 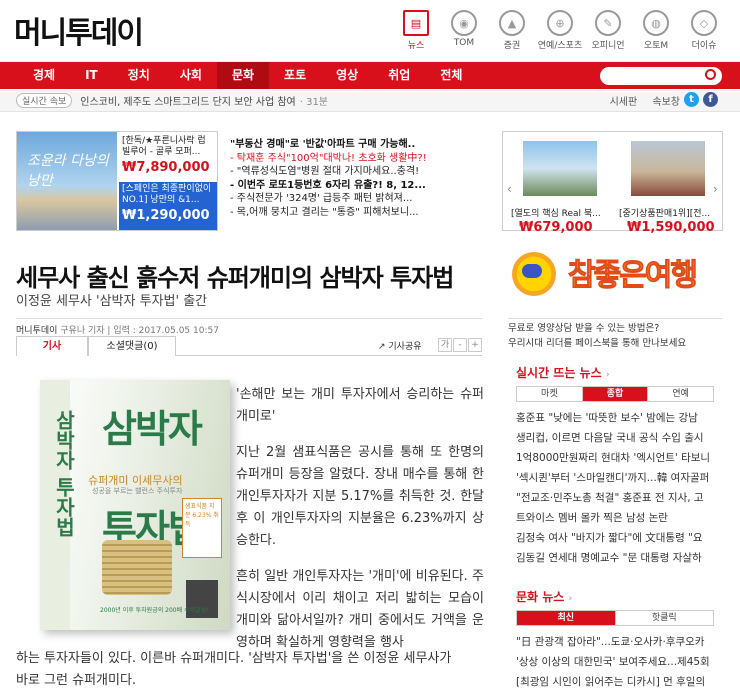 What do you see at coordinates (680, 394) in the screenshot?
I see `tab-entertainment: 연예` at bounding box center [680, 394].